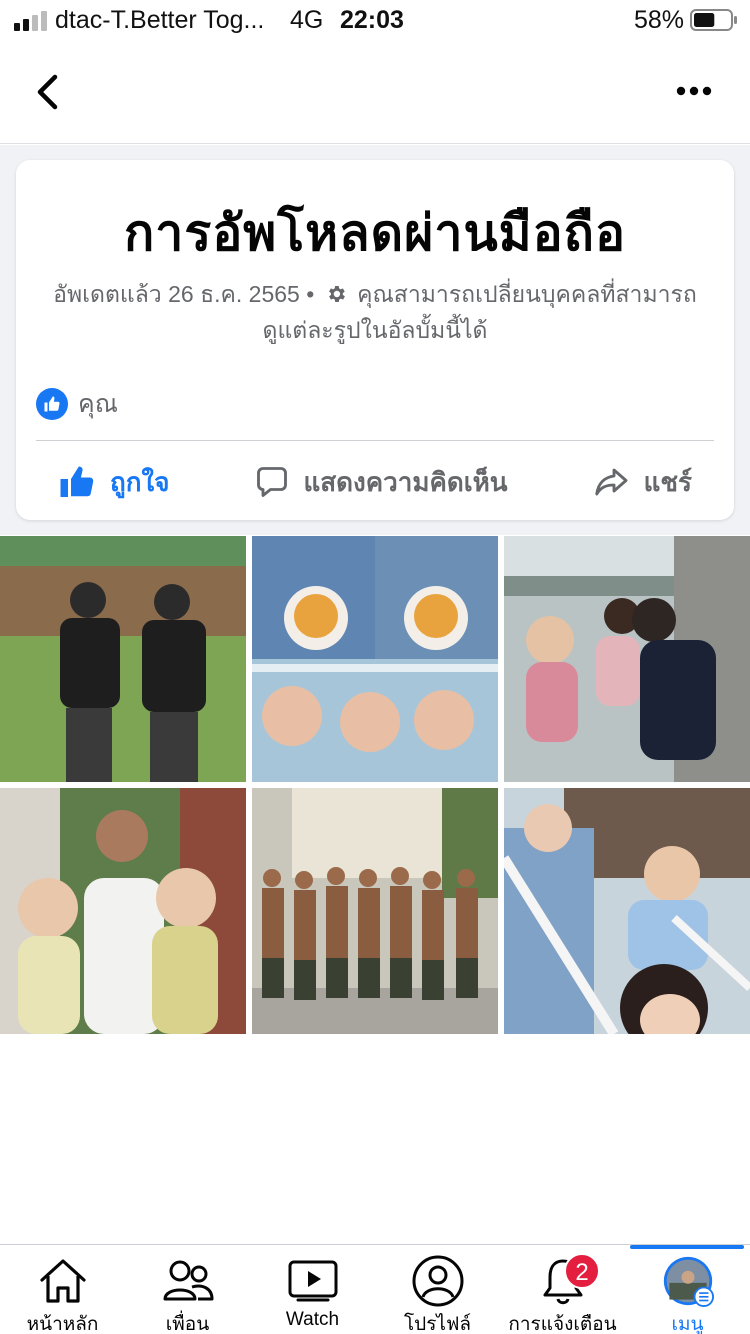 This screenshot has height=1334, width=750. I want to click on more-horizontal-icon, so click(694, 91).